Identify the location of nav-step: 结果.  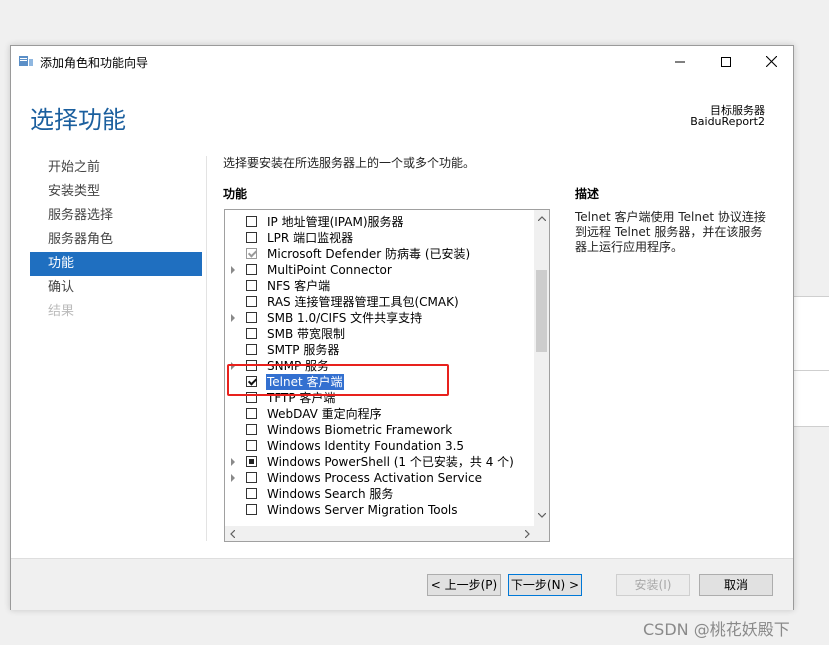
(61, 311).